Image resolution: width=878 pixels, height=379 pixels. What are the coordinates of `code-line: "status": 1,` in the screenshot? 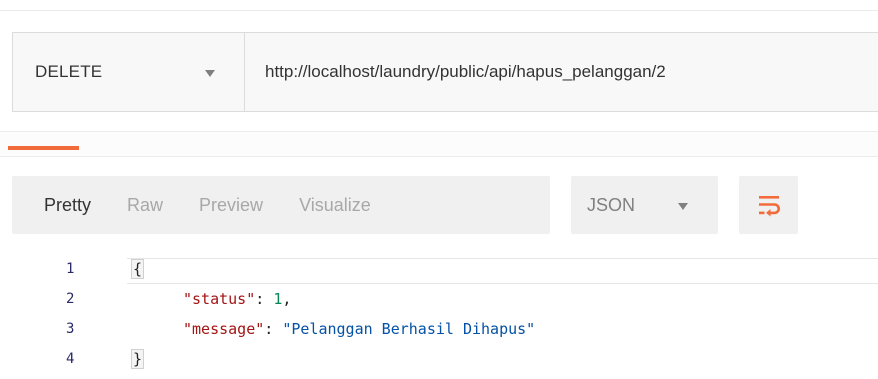 It's located at (237, 299).